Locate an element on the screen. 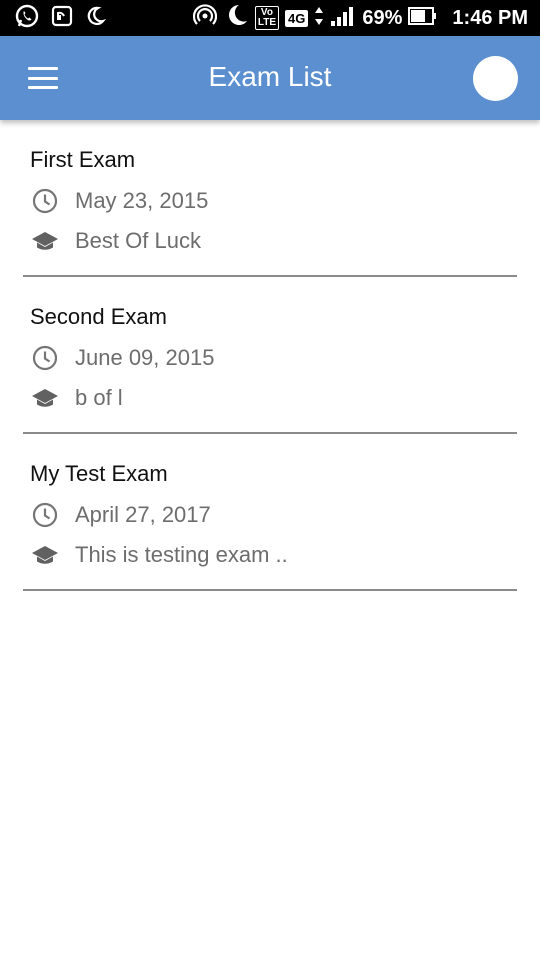 This screenshot has height=960, width=540. exam-list-item: Second Exam June 09, 2015 b of l is located at coordinates (270, 355).